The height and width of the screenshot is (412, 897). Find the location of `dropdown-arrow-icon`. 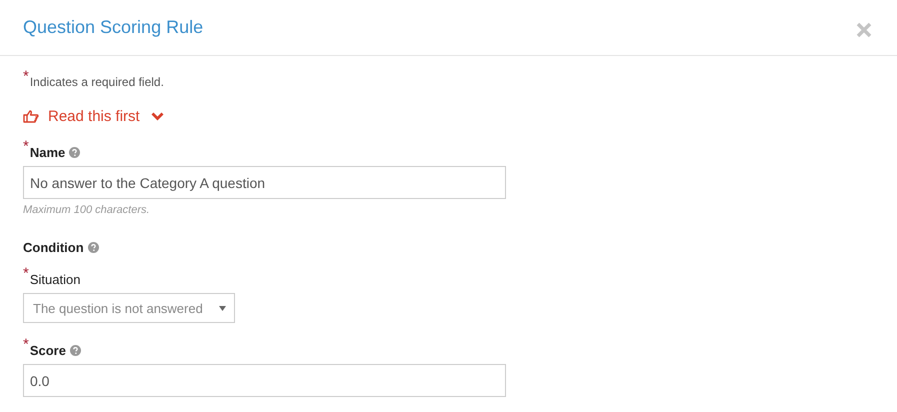

dropdown-arrow-icon is located at coordinates (222, 308).